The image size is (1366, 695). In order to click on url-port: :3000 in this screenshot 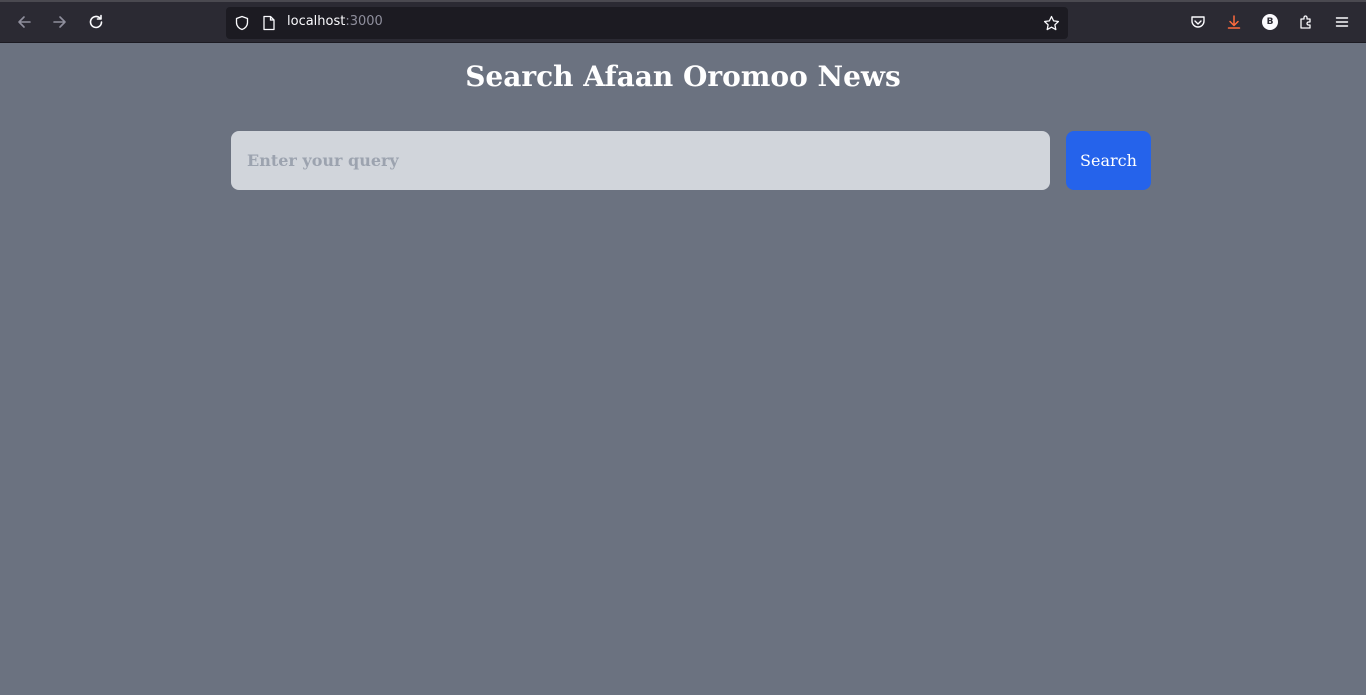, I will do `click(364, 21)`.